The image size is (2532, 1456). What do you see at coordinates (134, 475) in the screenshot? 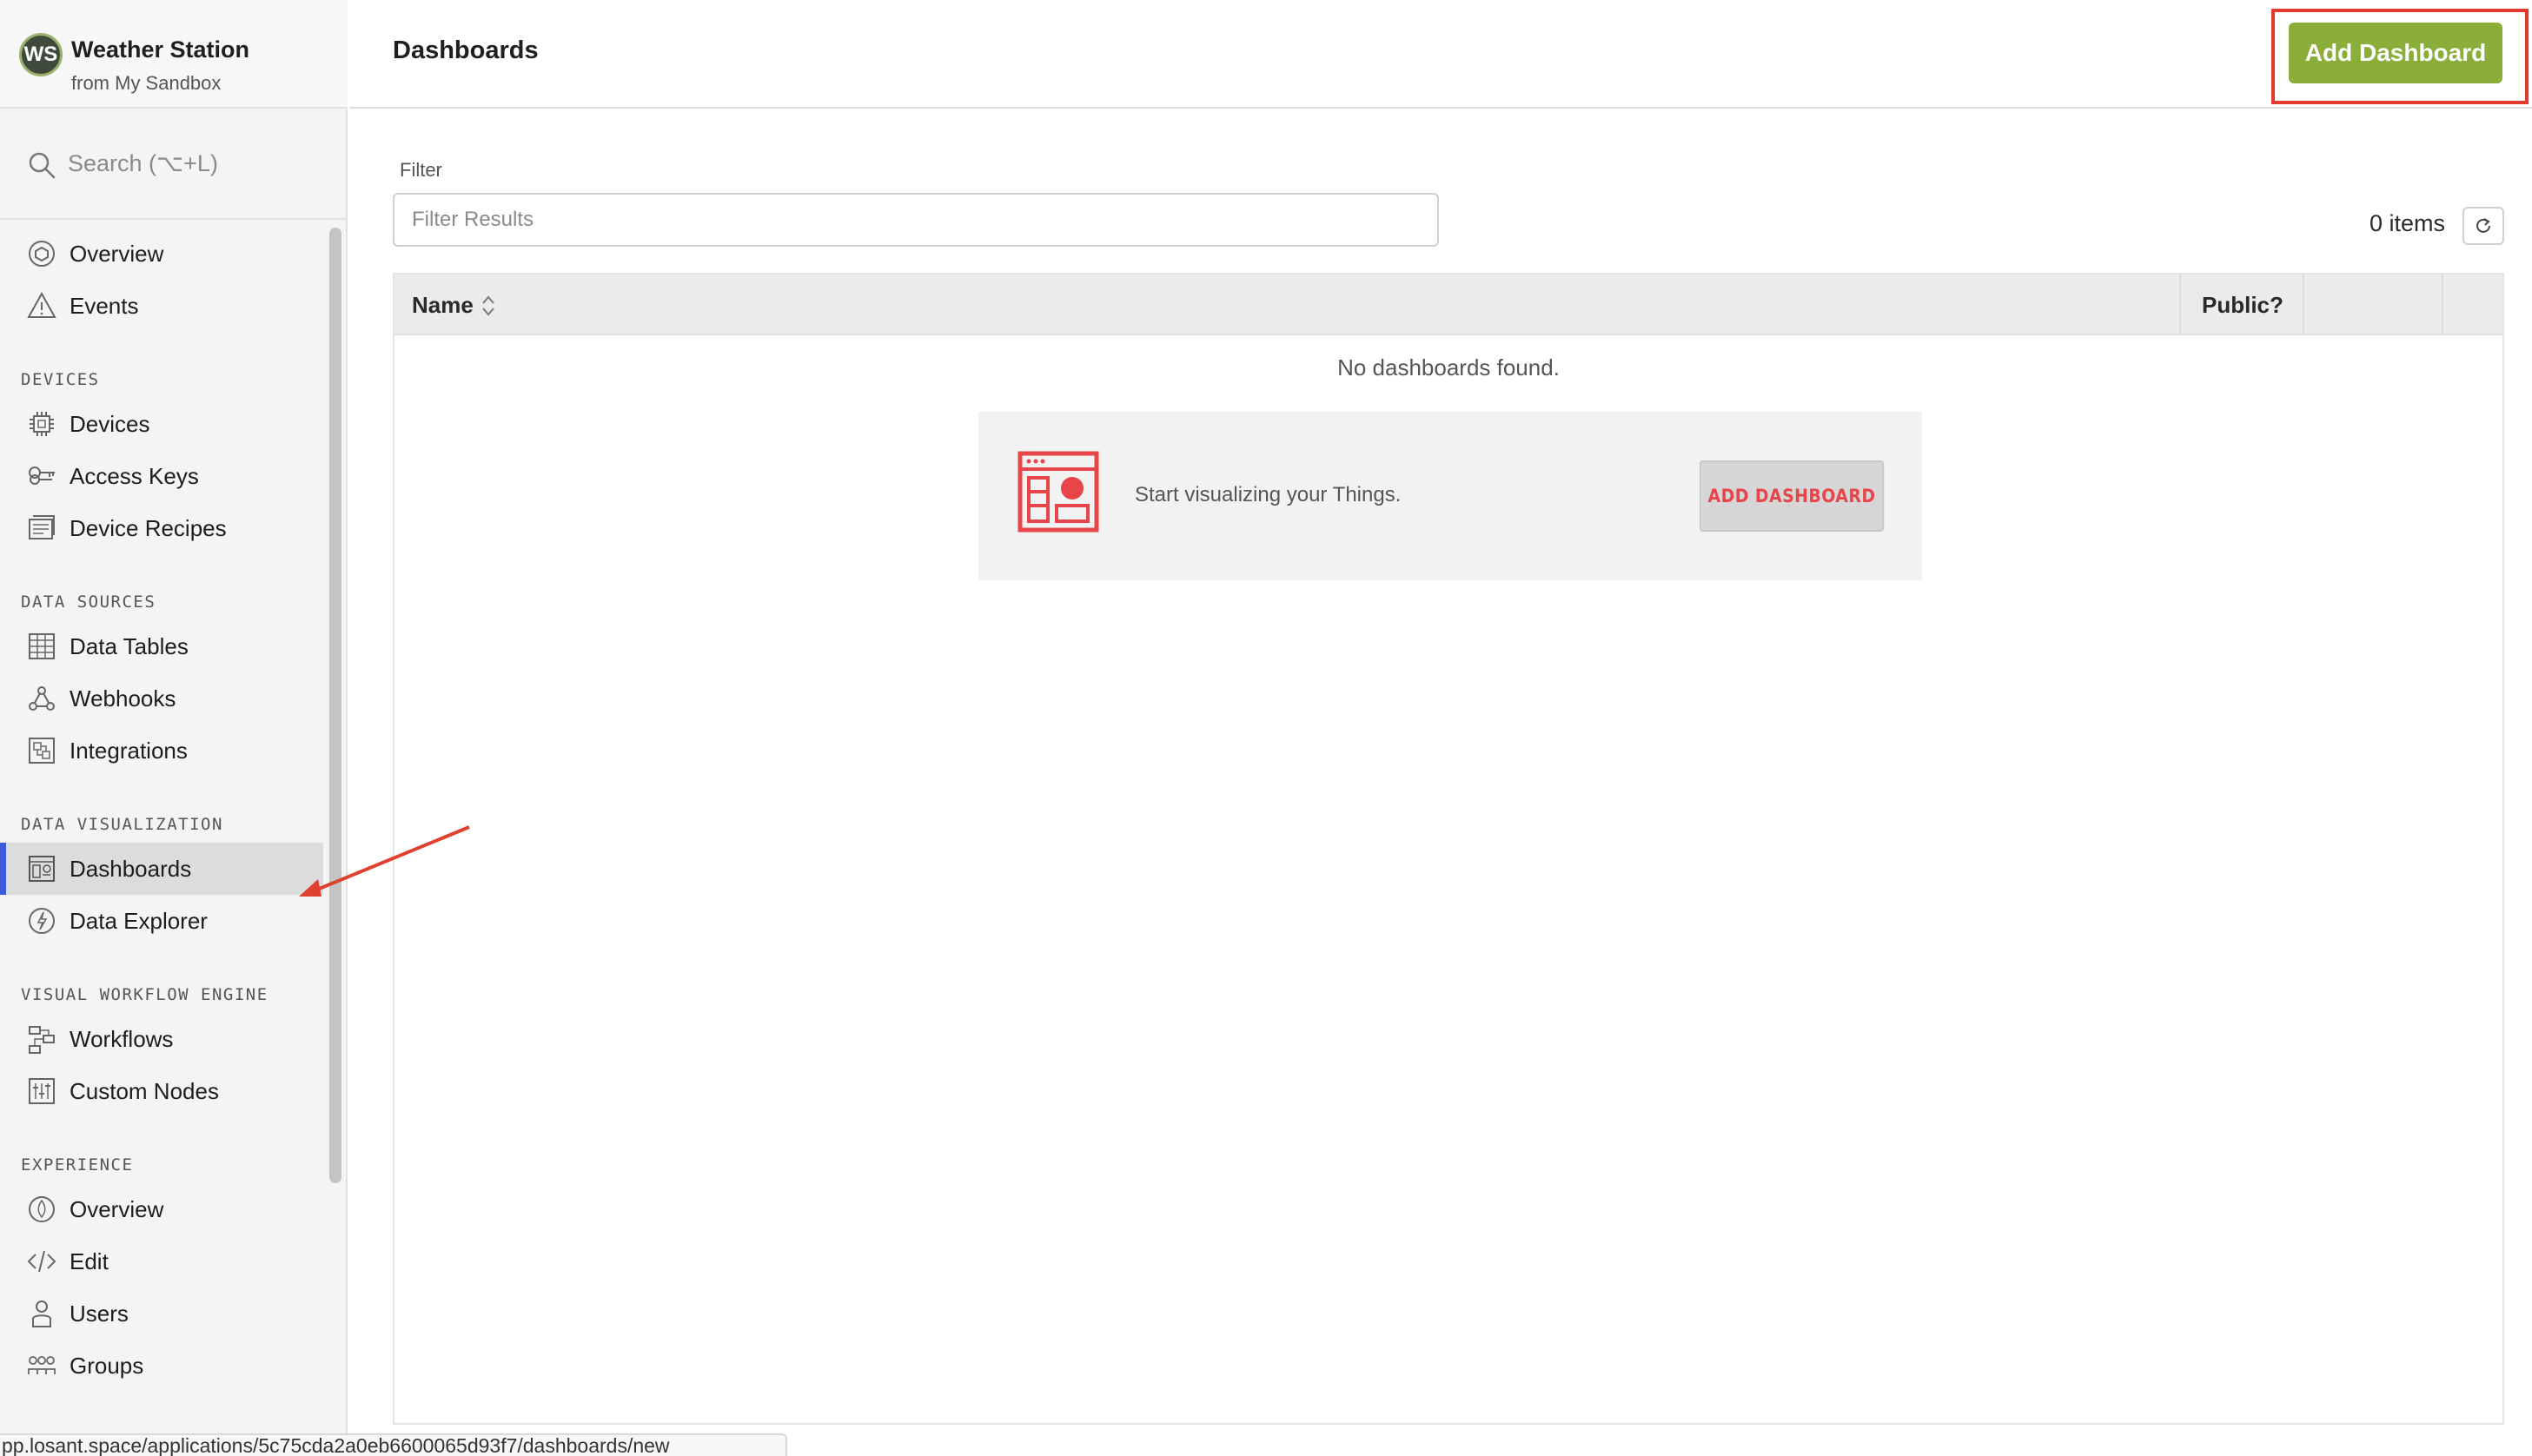
I see `sidebar-item-label: Access Keys` at bounding box center [134, 475].